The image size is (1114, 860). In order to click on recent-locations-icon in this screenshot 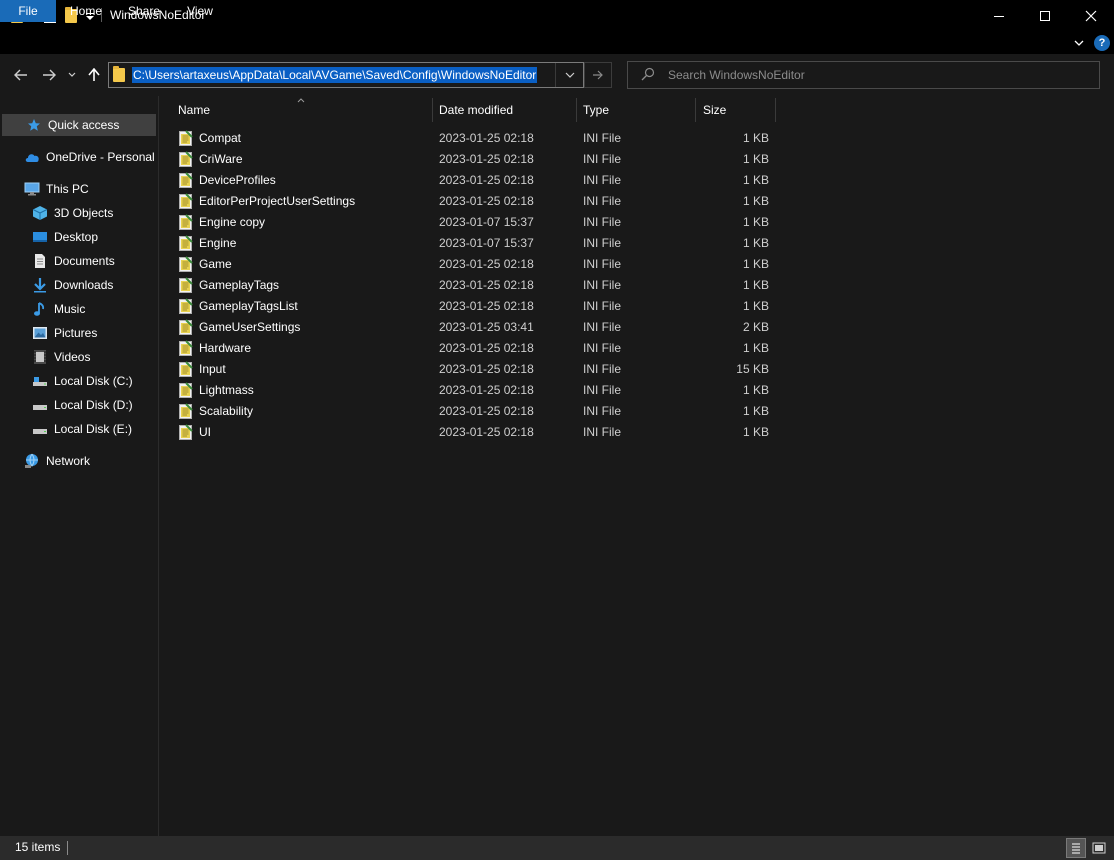, I will do `click(72, 75)`.